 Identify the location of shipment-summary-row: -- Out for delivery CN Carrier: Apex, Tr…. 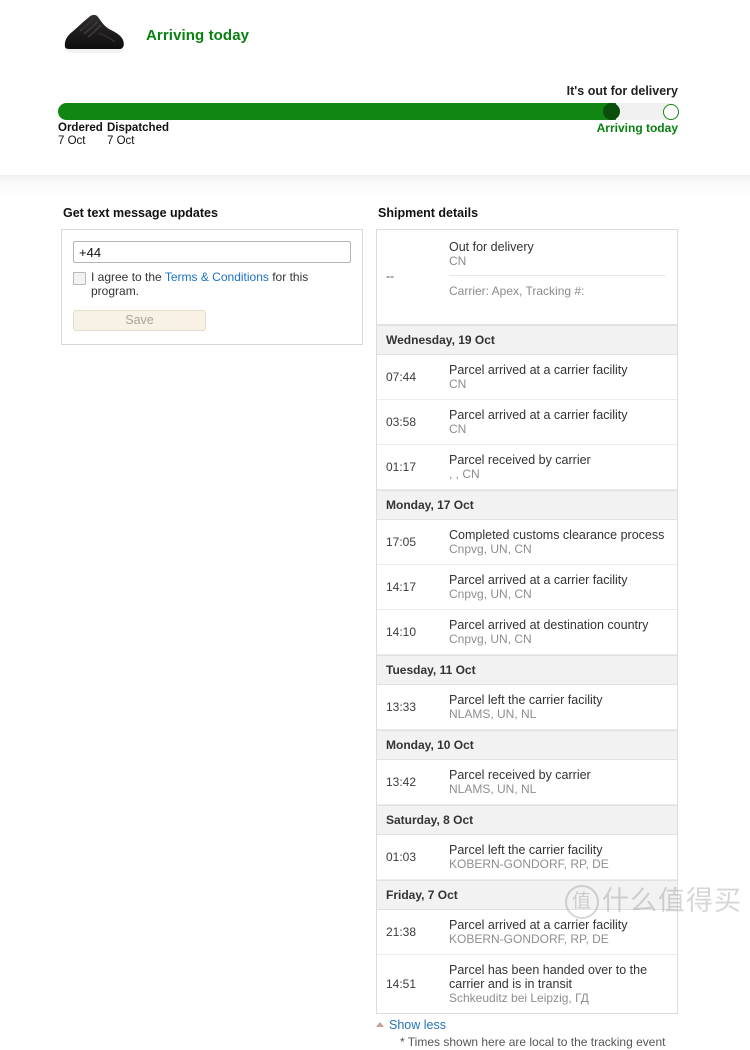
(527, 277).